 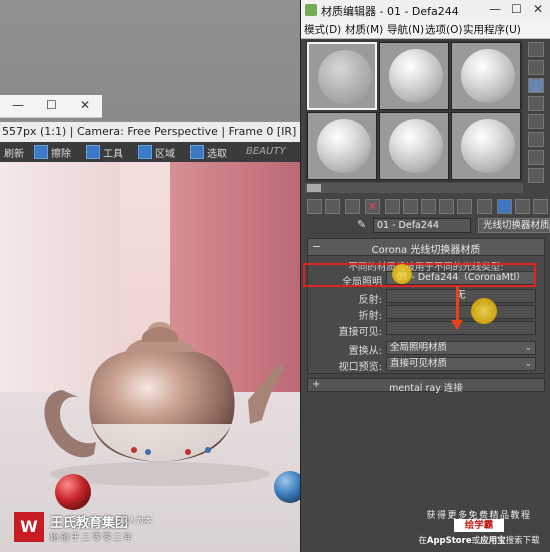 I want to click on assign-to-selection-icon, so click(x=352, y=206).